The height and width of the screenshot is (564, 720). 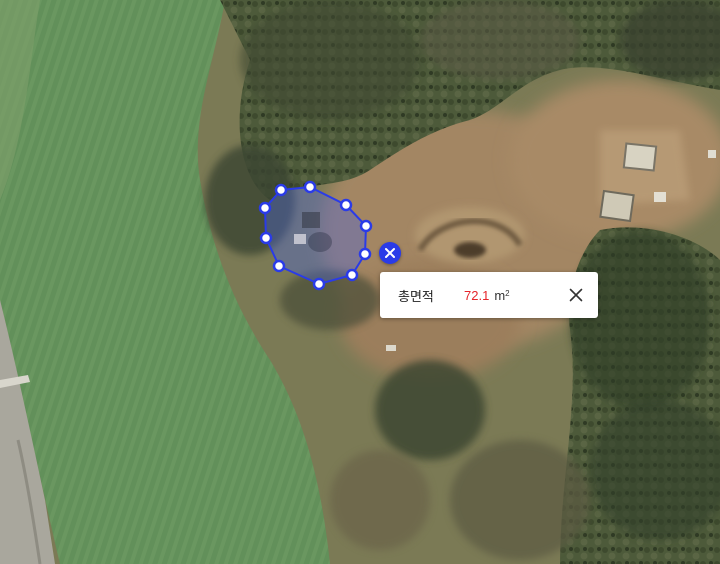 What do you see at coordinates (416, 297) in the screenshot?
I see `area-label: 총면적` at bounding box center [416, 297].